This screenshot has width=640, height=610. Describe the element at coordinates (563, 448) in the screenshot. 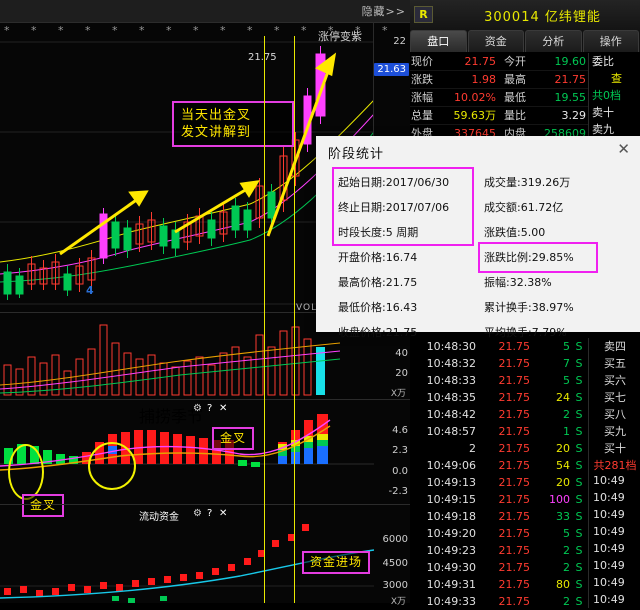

I see `tick-volume: 20` at that location.